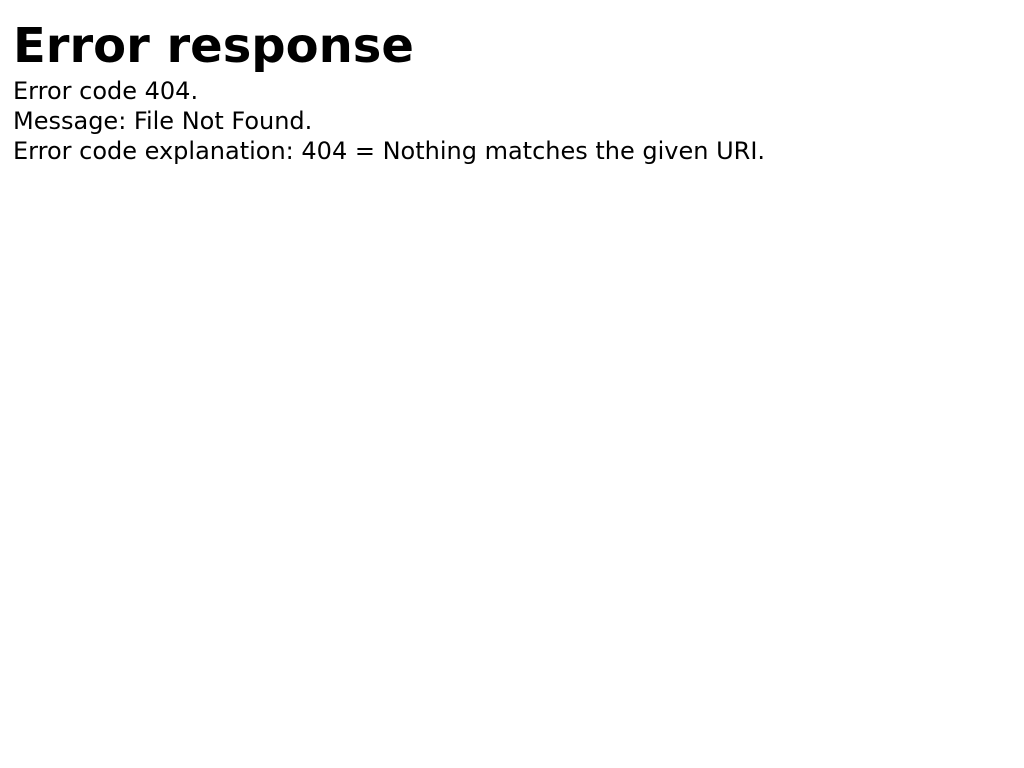 Image resolution: width=1024 pixels, height=768 pixels. Describe the element at coordinates (106, 91) in the screenshot. I see `error-code-text: Error code 404.` at that location.